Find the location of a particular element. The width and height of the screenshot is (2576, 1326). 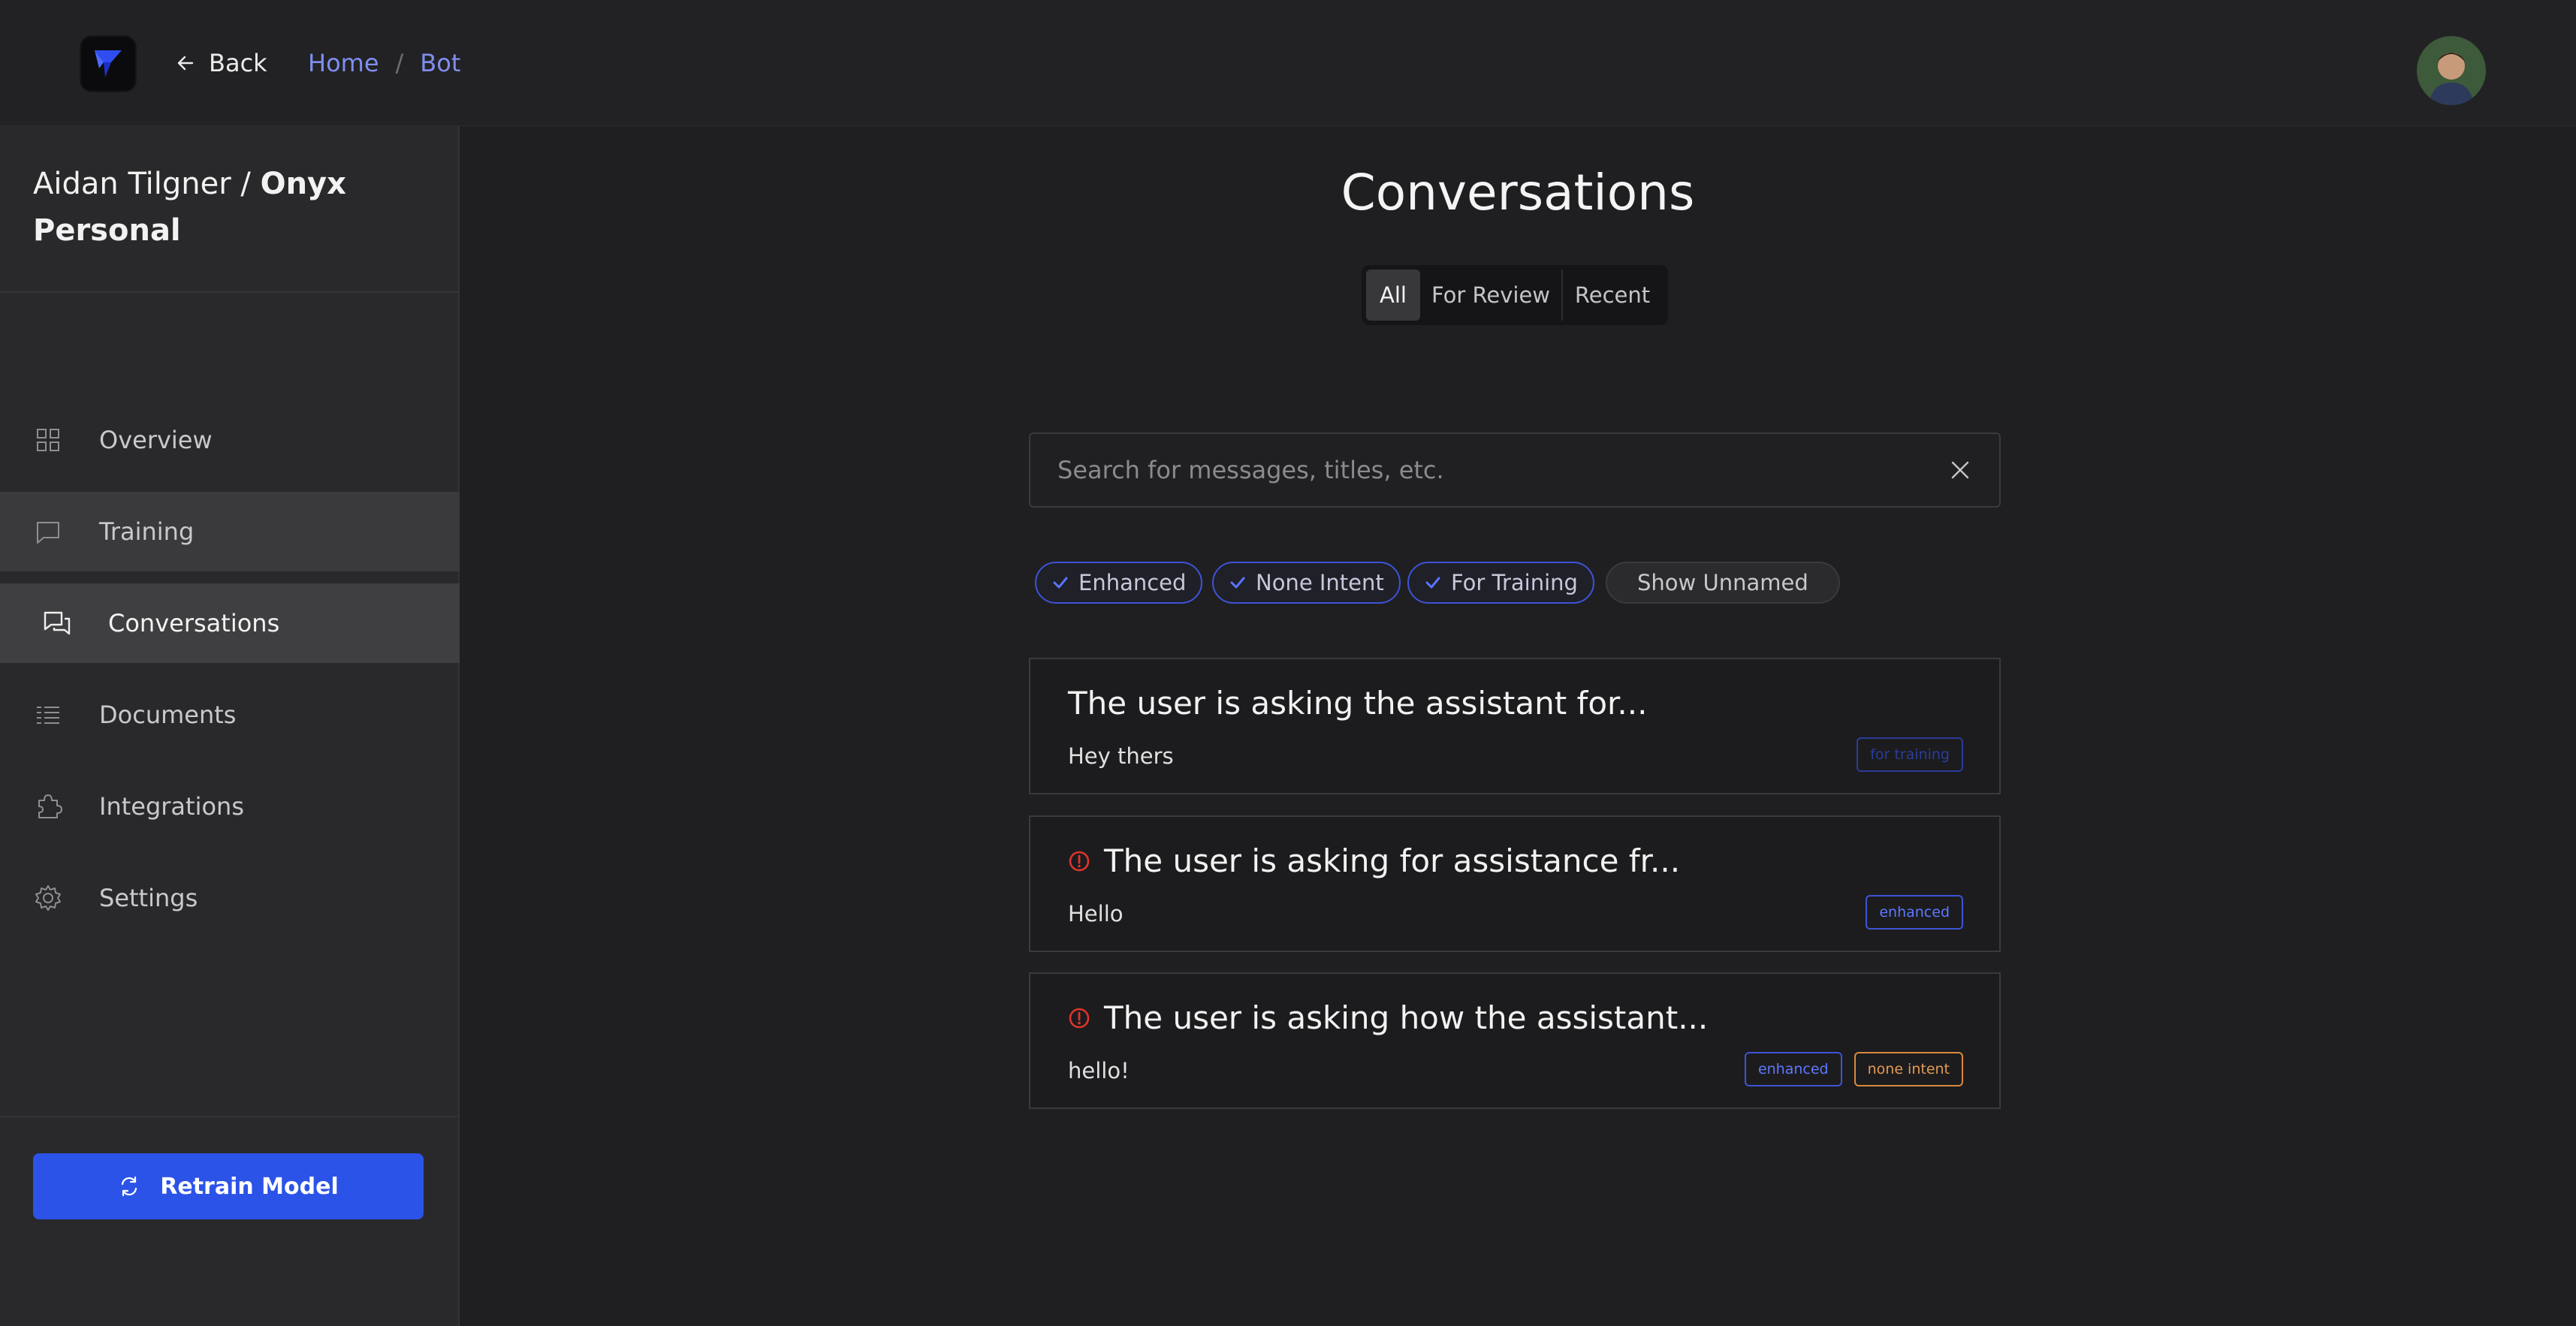

filter-chip-for-training: For Training is located at coordinates (1500, 583).